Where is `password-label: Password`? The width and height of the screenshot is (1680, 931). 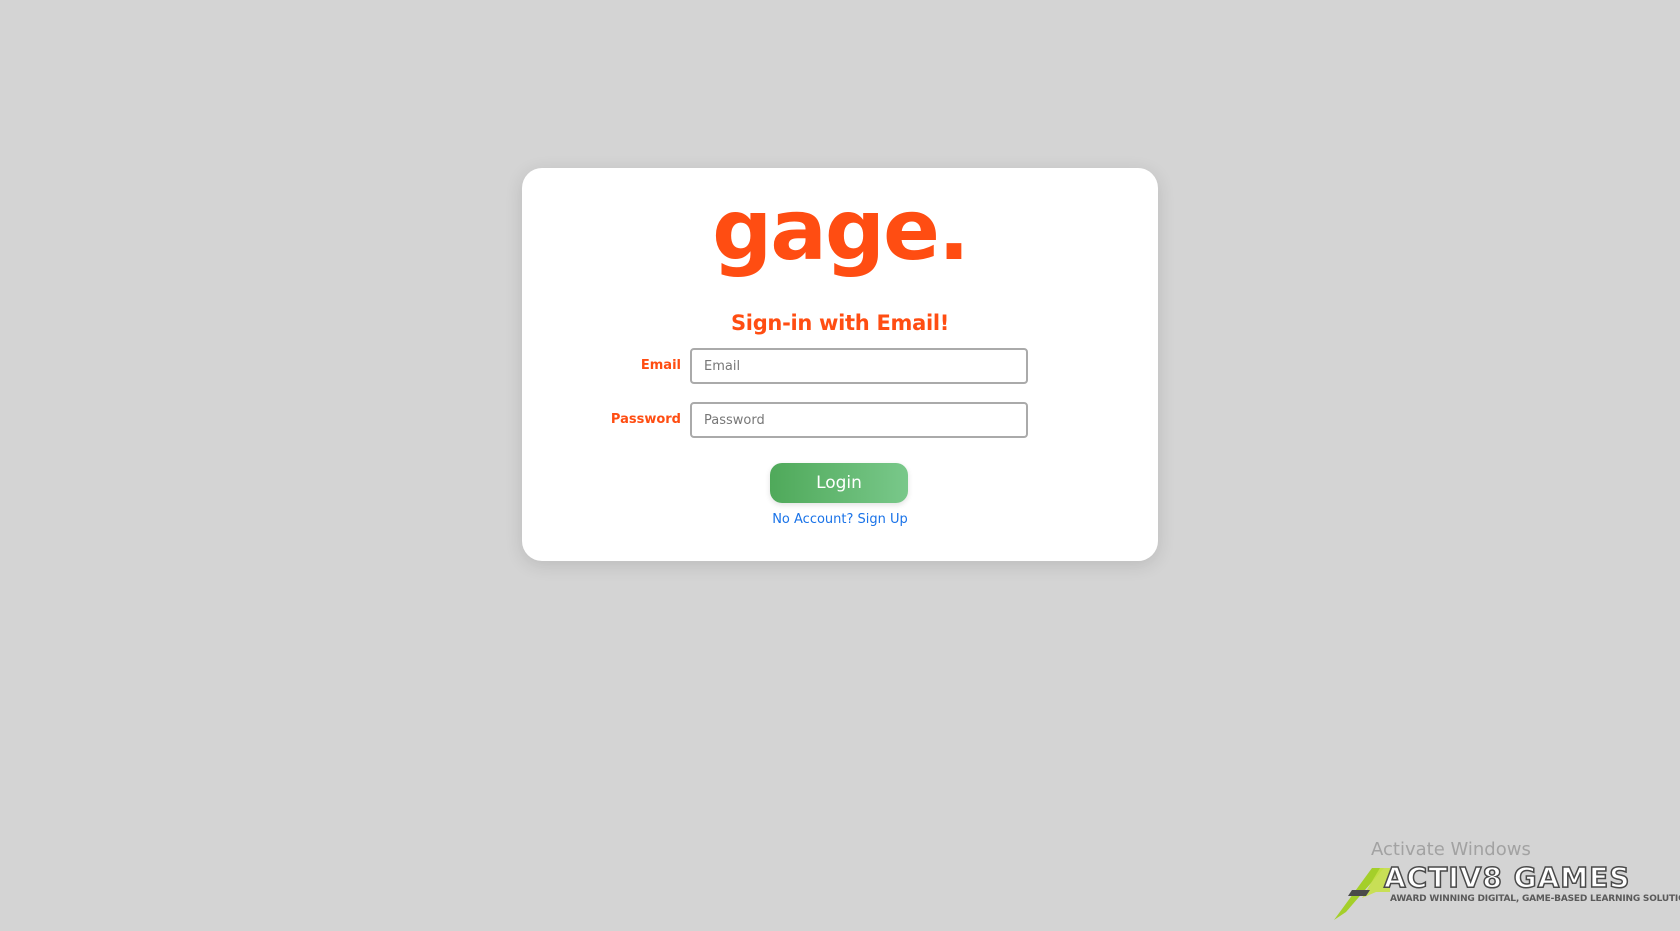
password-label: Password is located at coordinates (645, 419).